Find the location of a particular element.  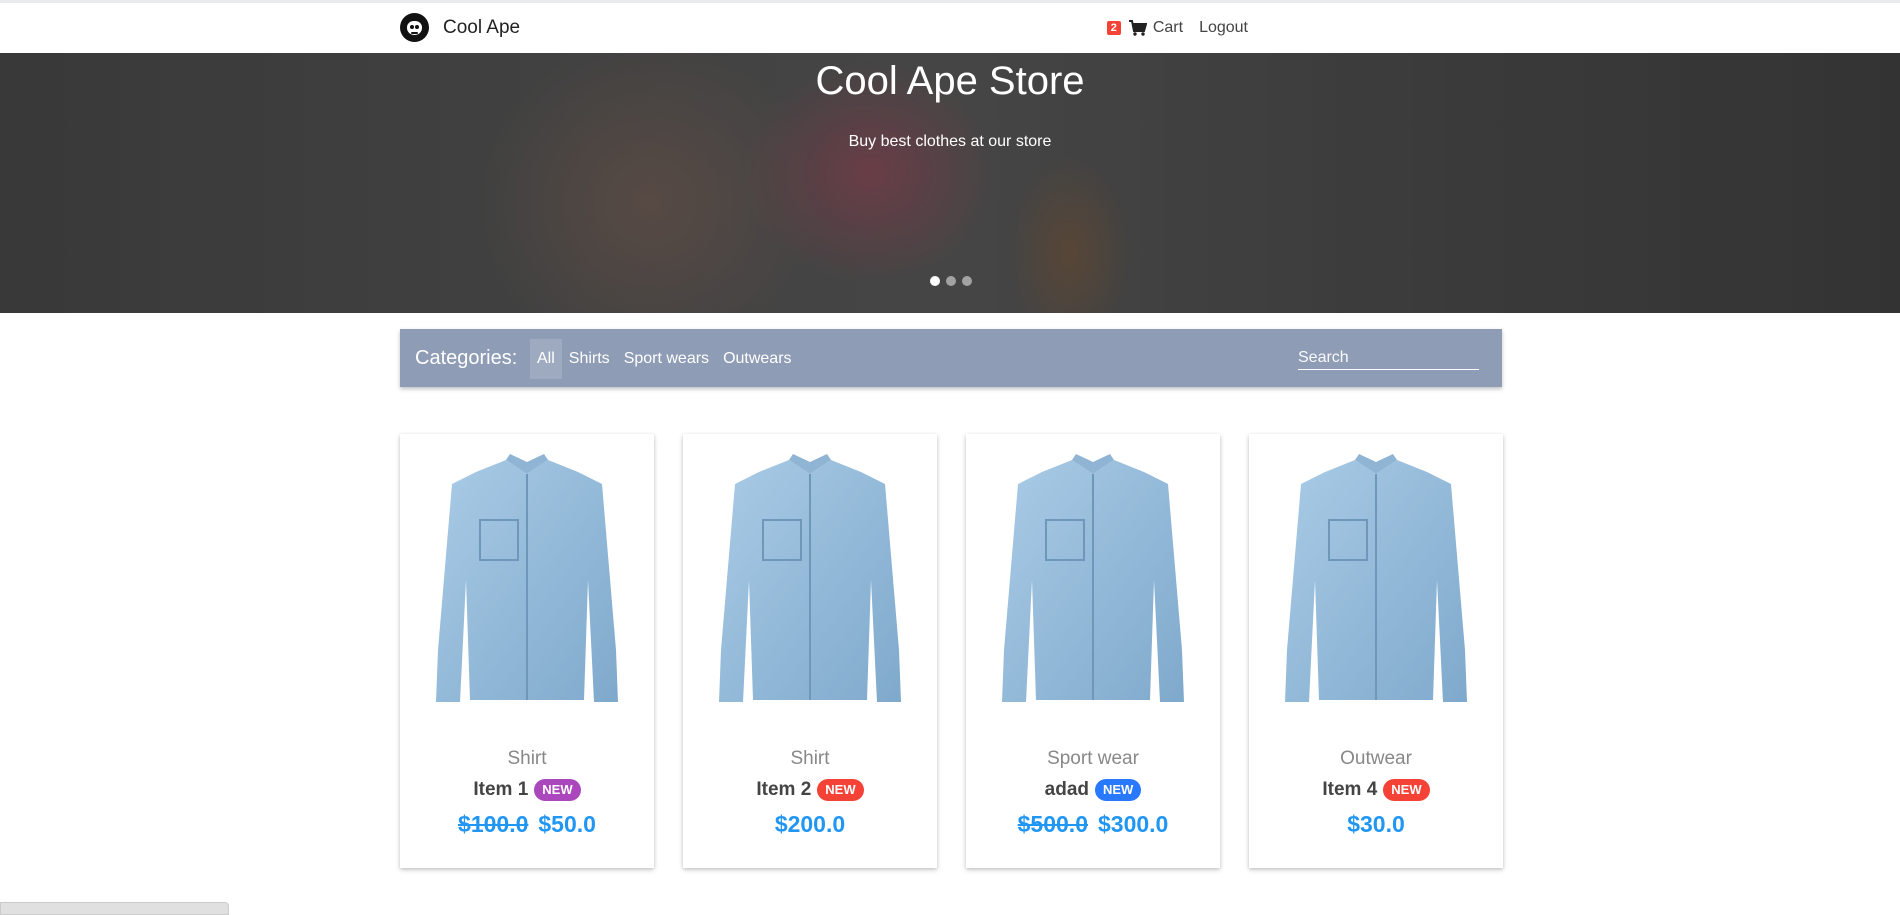

old-price: $500.0 is located at coordinates (1052, 824).